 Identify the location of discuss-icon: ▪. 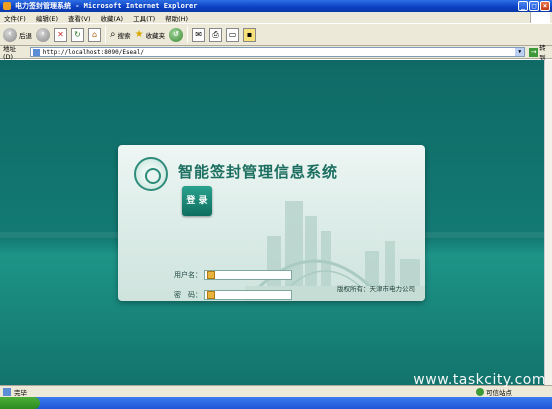
(250, 34).